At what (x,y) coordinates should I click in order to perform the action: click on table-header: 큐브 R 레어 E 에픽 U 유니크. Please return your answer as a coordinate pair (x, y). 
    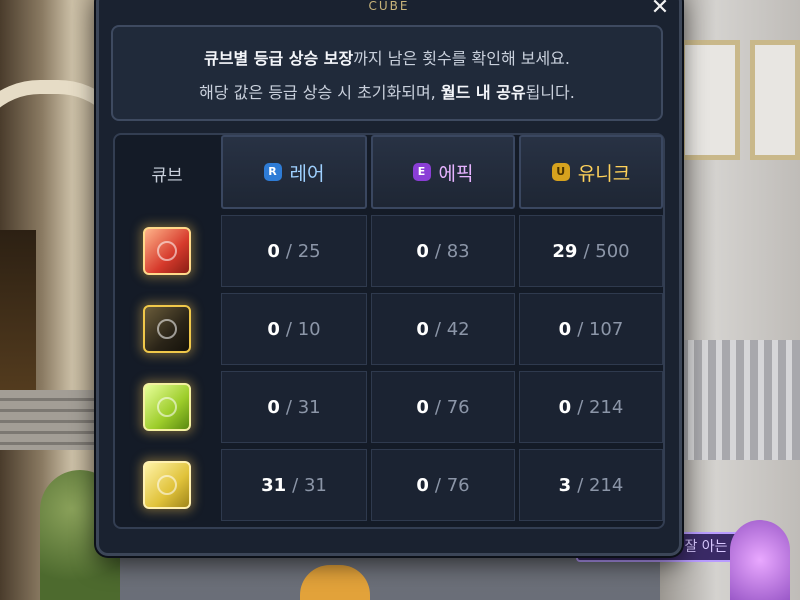
    Looking at the image, I should click on (389, 173).